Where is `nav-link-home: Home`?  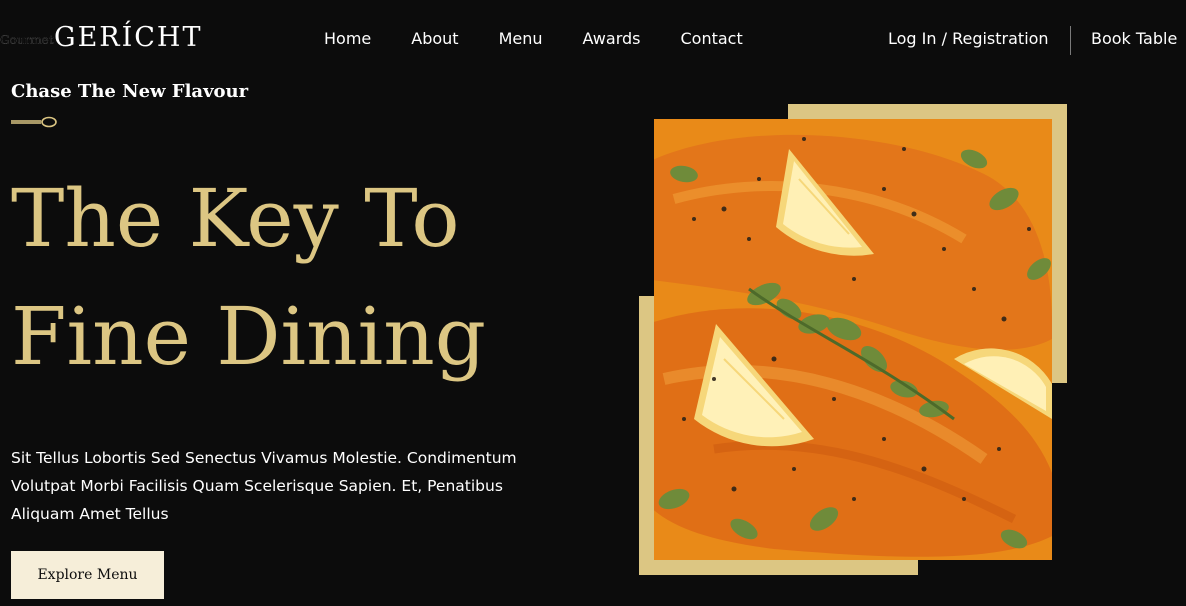 nav-link-home: Home is located at coordinates (347, 38).